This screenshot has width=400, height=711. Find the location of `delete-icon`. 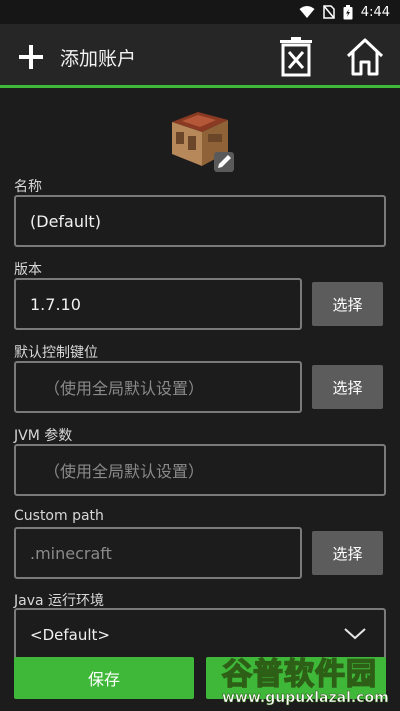

delete-icon is located at coordinates (296, 57).